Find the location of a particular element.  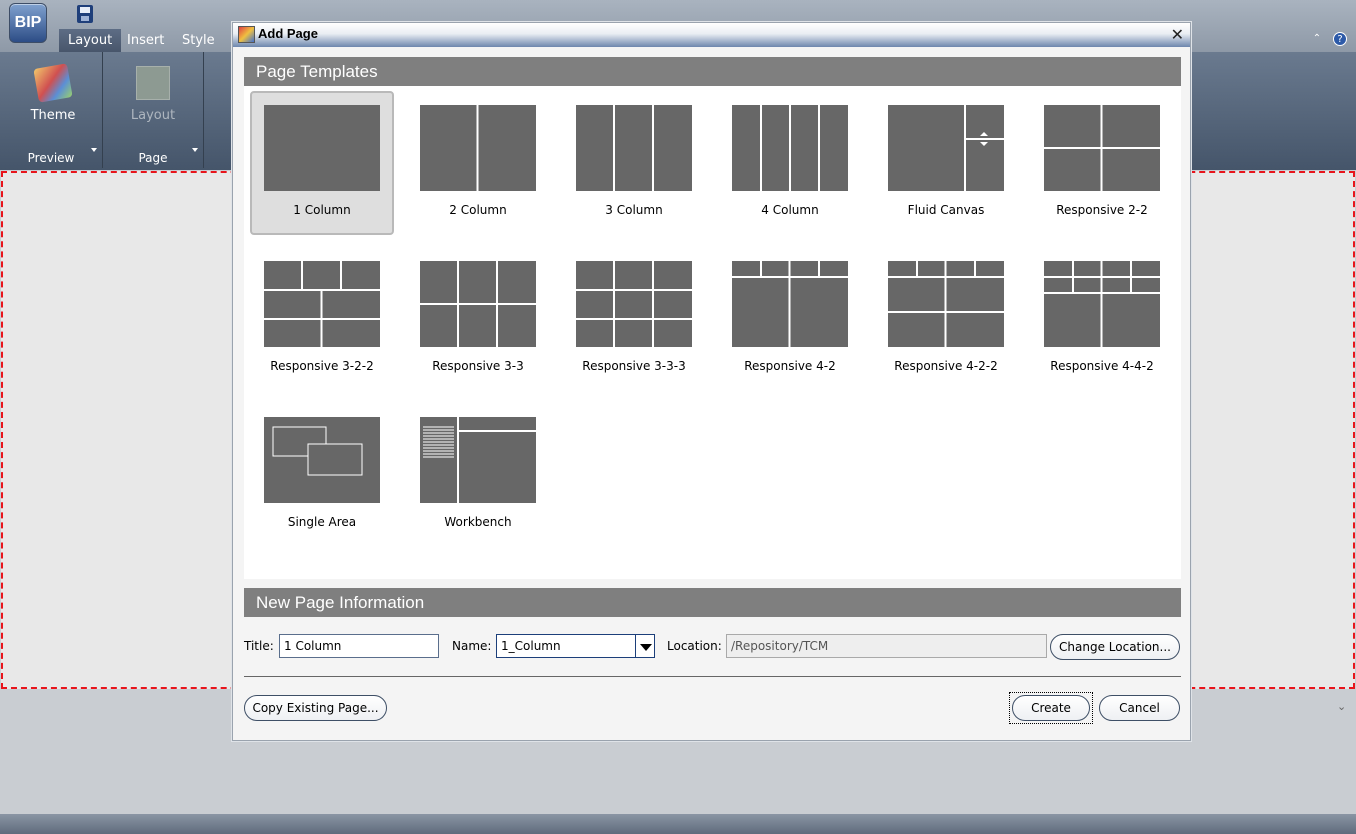

app-logo: BIP is located at coordinates (28, 23).